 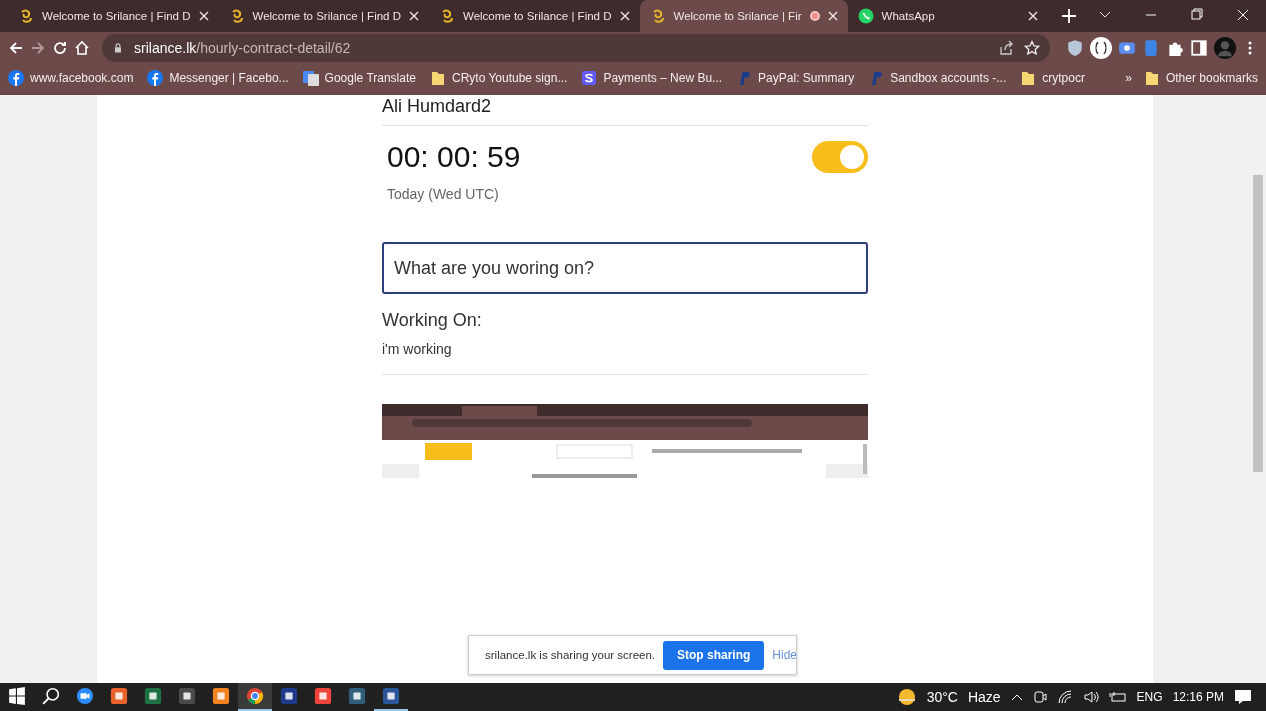 I want to click on shield-icon, so click(x=1075, y=48).